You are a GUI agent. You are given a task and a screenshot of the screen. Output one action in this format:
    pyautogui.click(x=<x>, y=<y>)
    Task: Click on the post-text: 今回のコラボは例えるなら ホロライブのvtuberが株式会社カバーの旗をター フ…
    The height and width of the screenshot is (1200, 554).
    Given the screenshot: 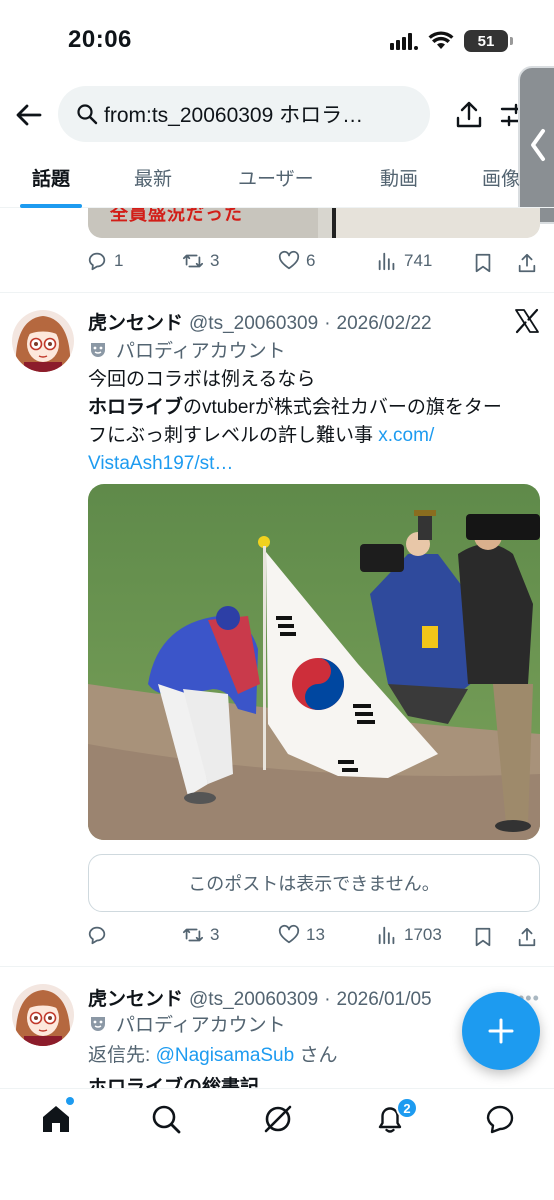 What is the action you would take?
    pyautogui.click(x=313, y=422)
    